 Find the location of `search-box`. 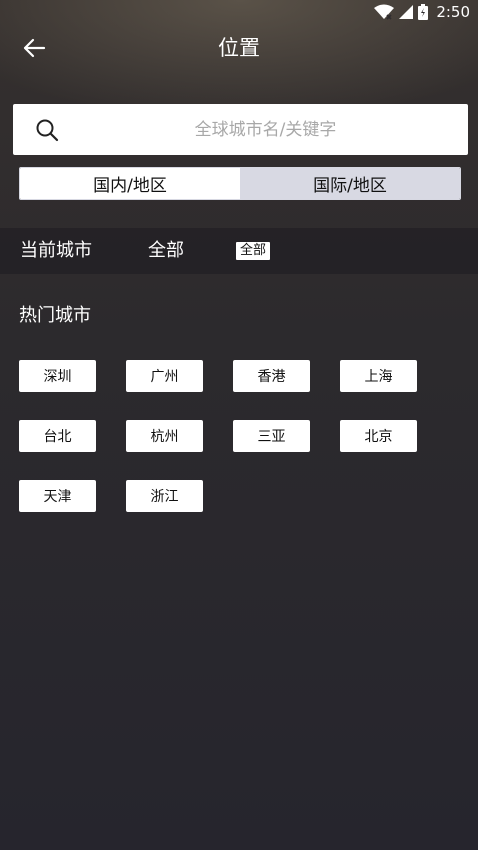

search-box is located at coordinates (240, 129).